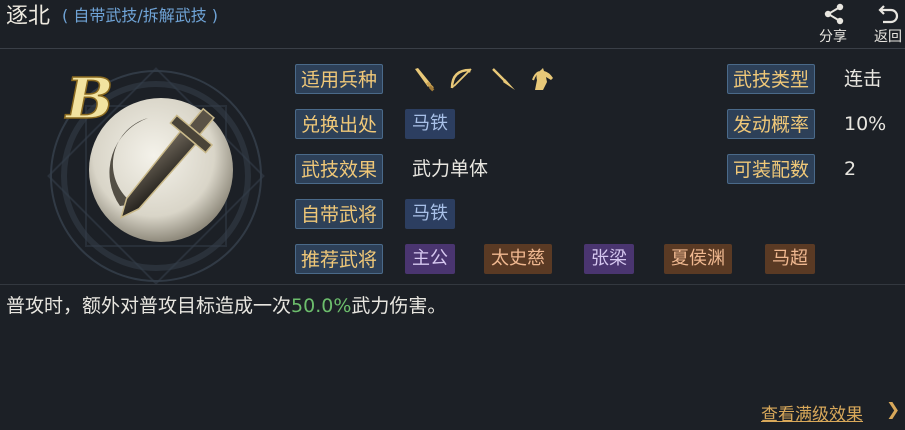 The width and height of the screenshot is (905, 430). Describe the element at coordinates (339, 124) in the screenshot. I see `tag-source: 兑换出处` at that location.